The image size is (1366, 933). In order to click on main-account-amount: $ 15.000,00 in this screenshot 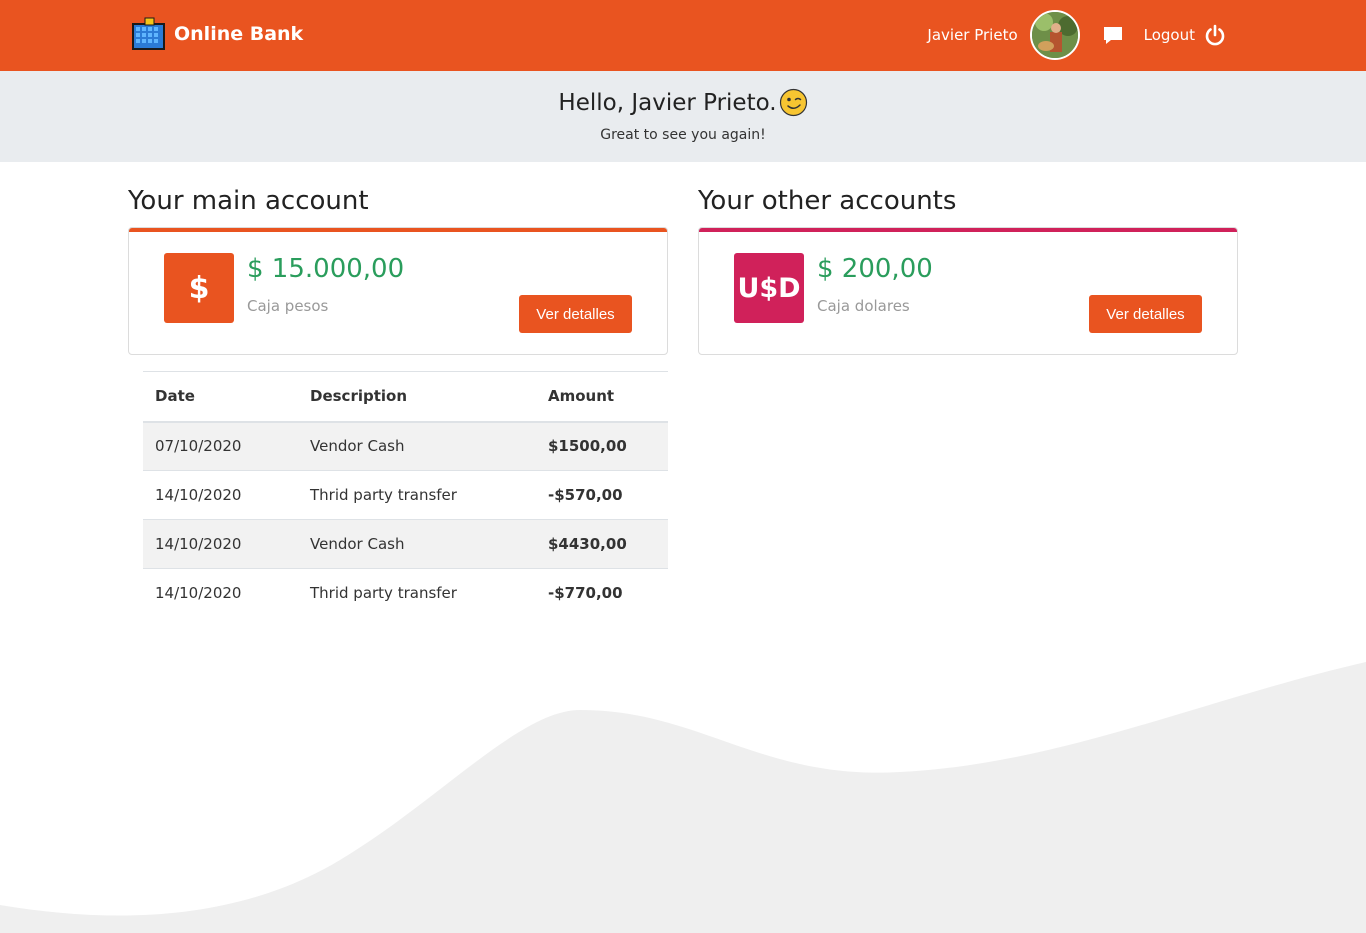, I will do `click(326, 269)`.